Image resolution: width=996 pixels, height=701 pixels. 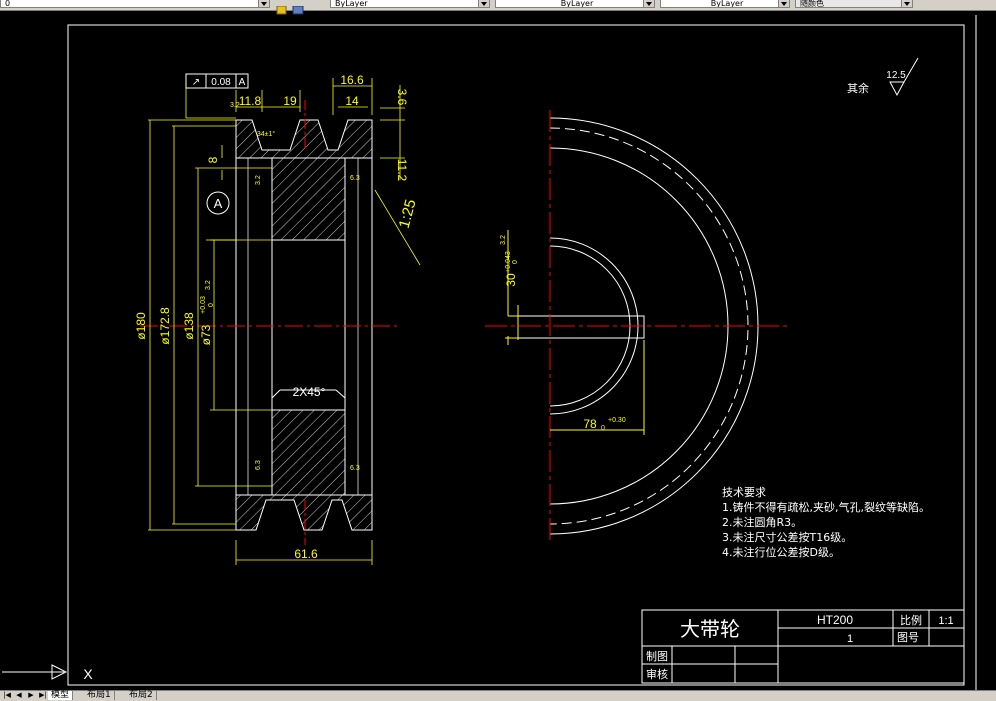 I want to click on notes-line-2: 2.未注圆角R3。, so click(x=762, y=522).